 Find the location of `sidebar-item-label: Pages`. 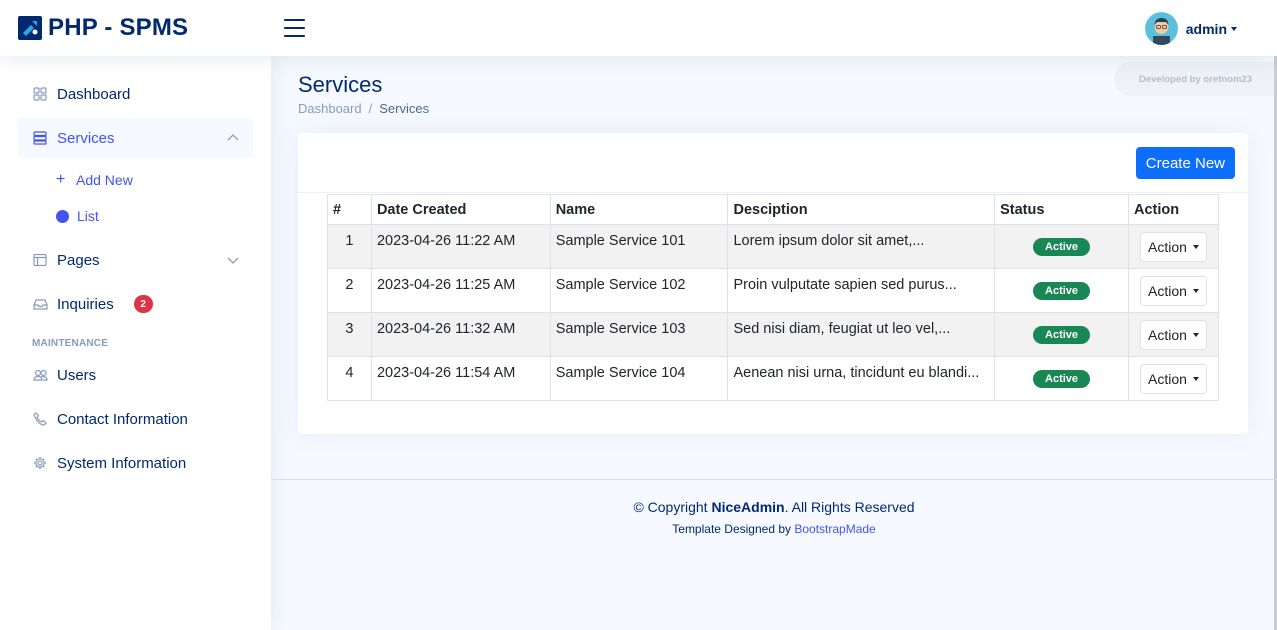

sidebar-item-label: Pages is located at coordinates (78, 260).